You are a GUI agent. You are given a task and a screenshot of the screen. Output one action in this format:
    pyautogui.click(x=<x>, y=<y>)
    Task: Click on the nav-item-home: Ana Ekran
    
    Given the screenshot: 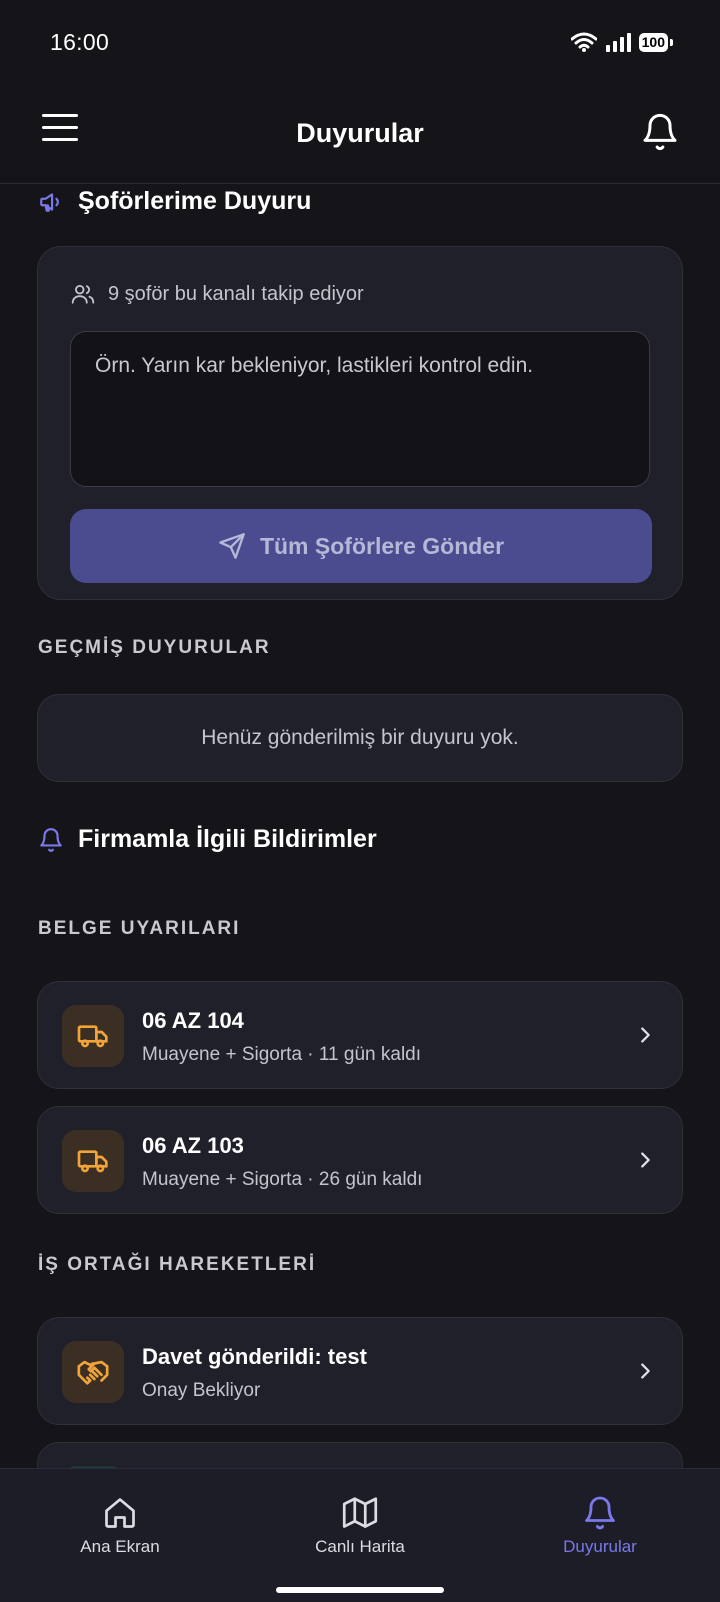 What is the action you would take?
    pyautogui.click(x=120, y=1526)
    